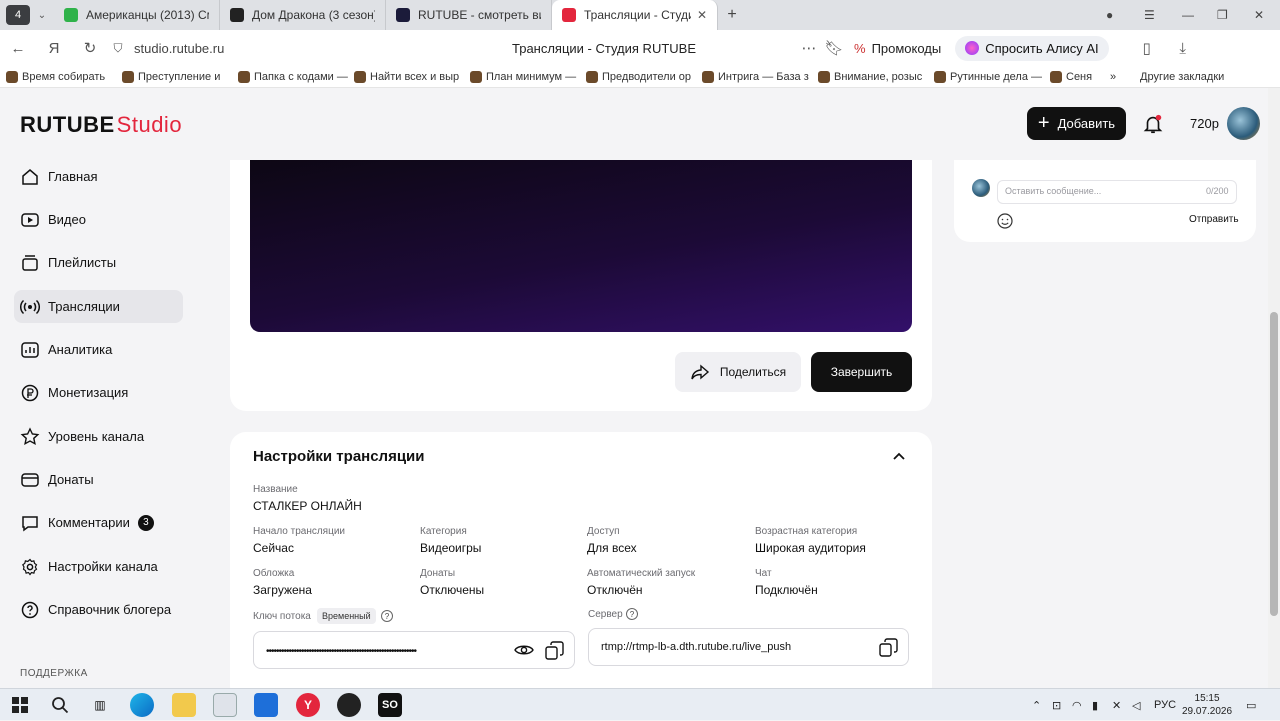  Describe the element at coordinates (98, 306) in the screenshot. I see `sidebar-item-broadcasts: Трансляции` at that location.